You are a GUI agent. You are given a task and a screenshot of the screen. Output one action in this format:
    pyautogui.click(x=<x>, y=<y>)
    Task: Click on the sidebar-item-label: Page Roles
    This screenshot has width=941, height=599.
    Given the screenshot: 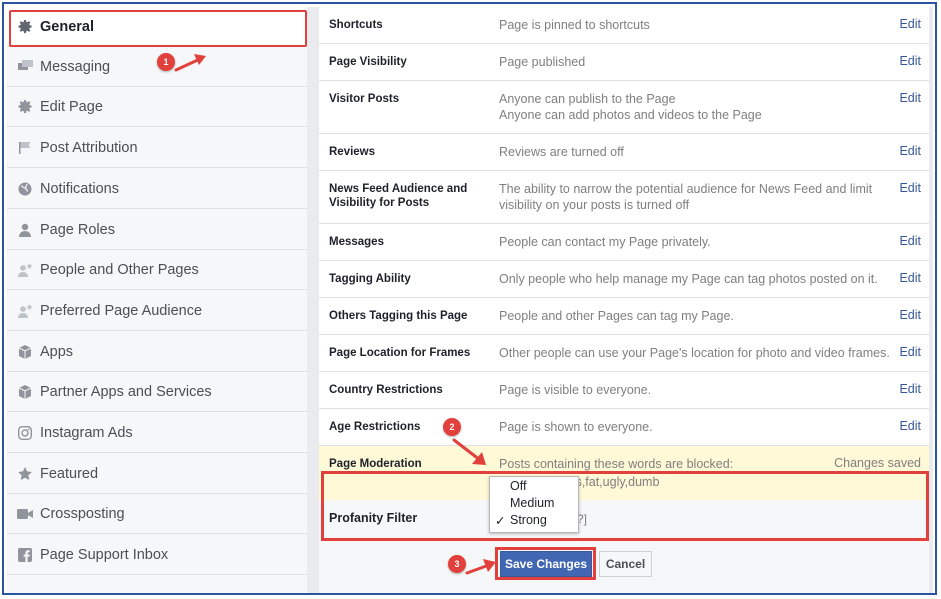 What is the action you would take?
    pyautogui.click(x=77, y=229)
    